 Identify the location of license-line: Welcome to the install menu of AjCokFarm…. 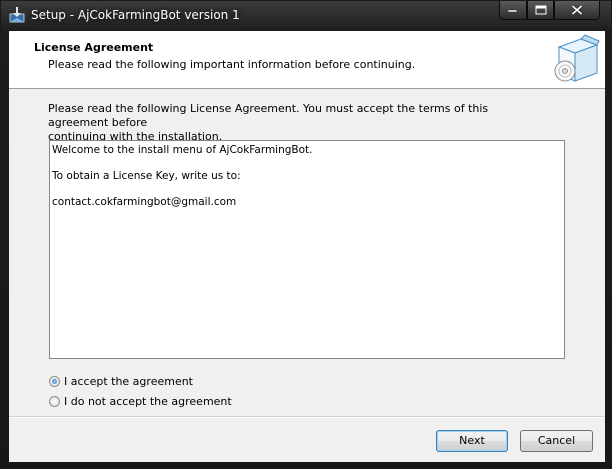
(182, 150).